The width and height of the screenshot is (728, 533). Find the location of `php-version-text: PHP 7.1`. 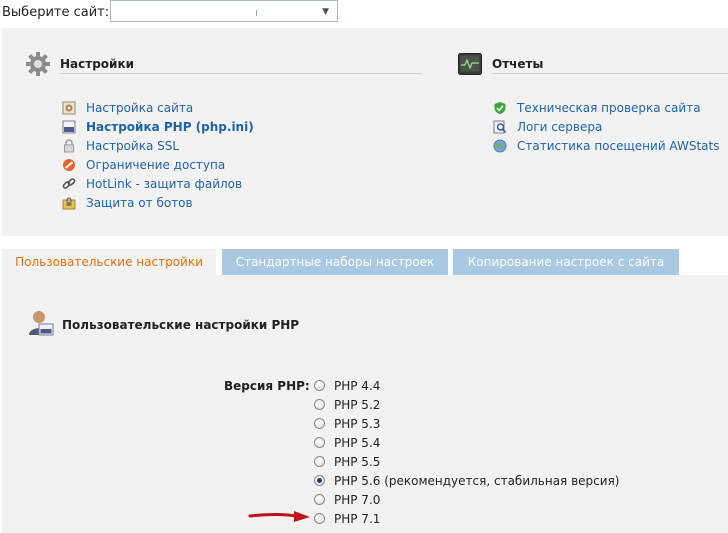

php-version-text: PHP 7.1 is located at coordinates (357, 518).